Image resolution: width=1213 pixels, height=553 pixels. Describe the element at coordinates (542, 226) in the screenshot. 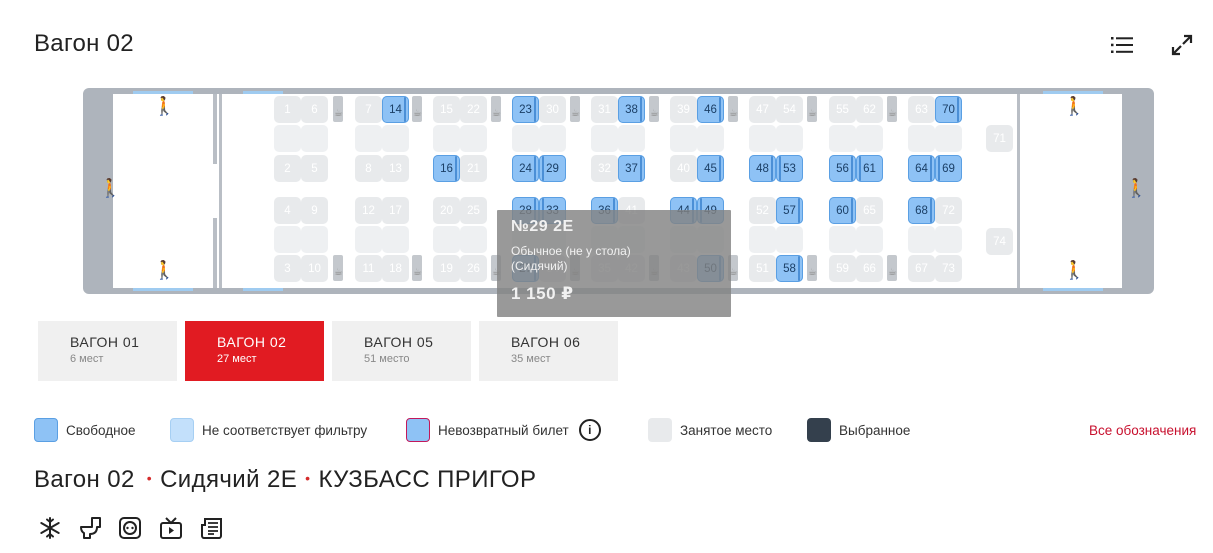

I see `tooltip-seat-number: №29 2Е` at that location.